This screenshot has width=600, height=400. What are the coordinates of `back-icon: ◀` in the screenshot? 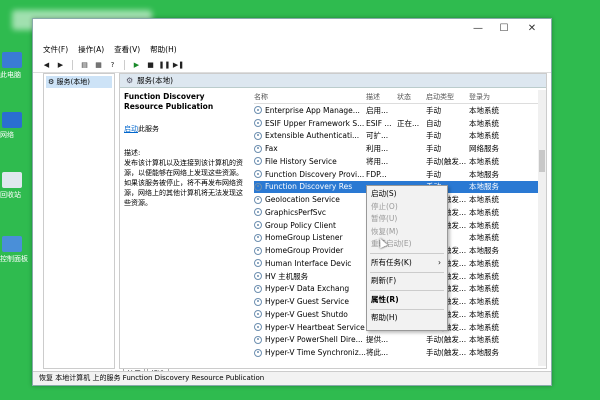 It's located at (46, 64).